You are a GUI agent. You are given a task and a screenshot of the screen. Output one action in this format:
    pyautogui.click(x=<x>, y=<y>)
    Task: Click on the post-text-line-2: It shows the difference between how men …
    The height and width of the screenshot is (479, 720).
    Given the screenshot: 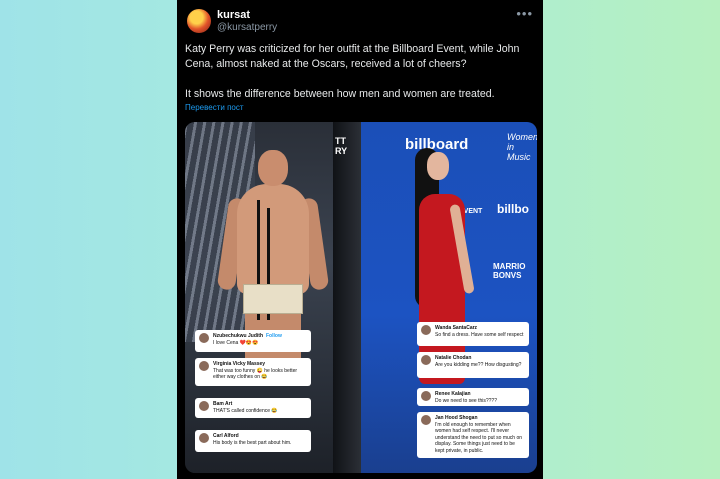 What is the action you would take?
    pyautogui.click(x=340, y=94)
    